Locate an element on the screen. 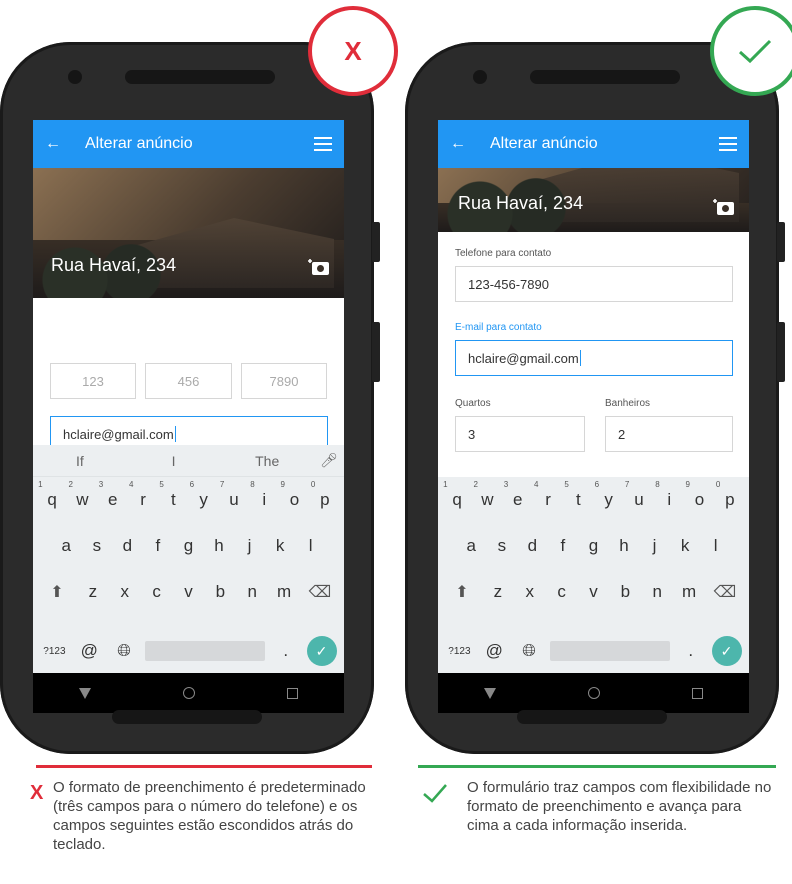  text-caret is located at coordinates (580, 358).